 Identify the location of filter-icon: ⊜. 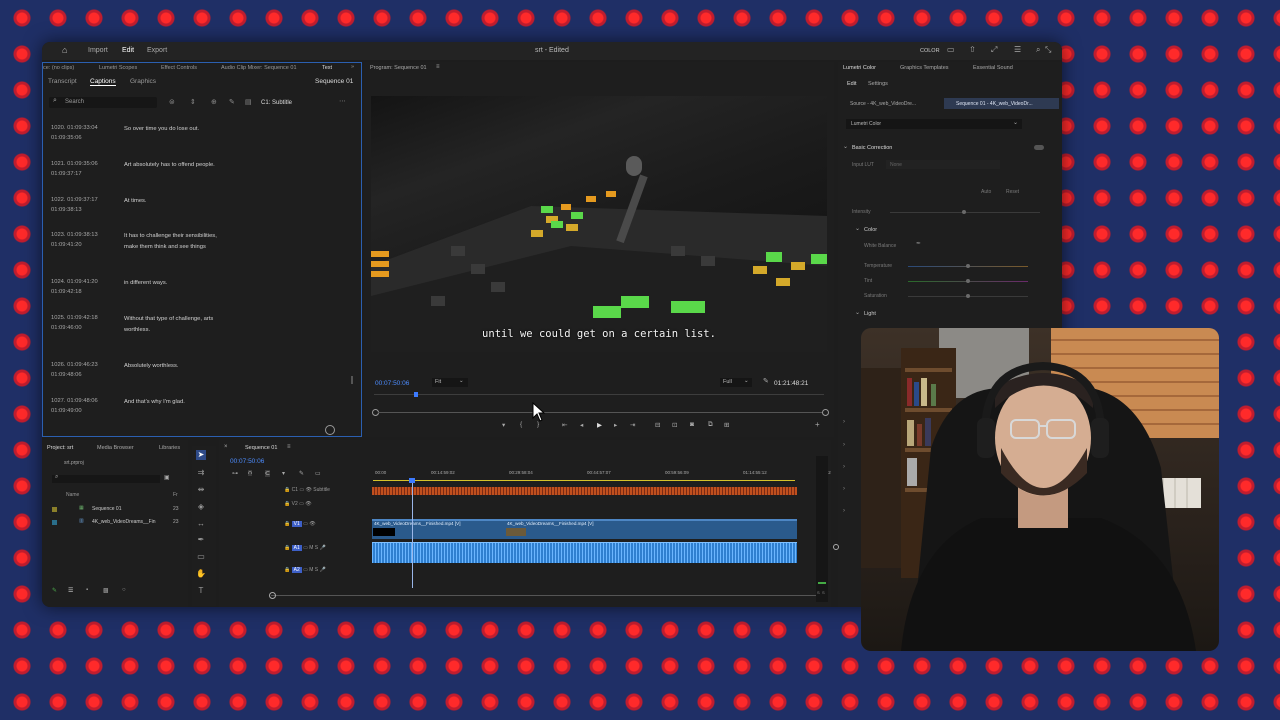
(172, 102).